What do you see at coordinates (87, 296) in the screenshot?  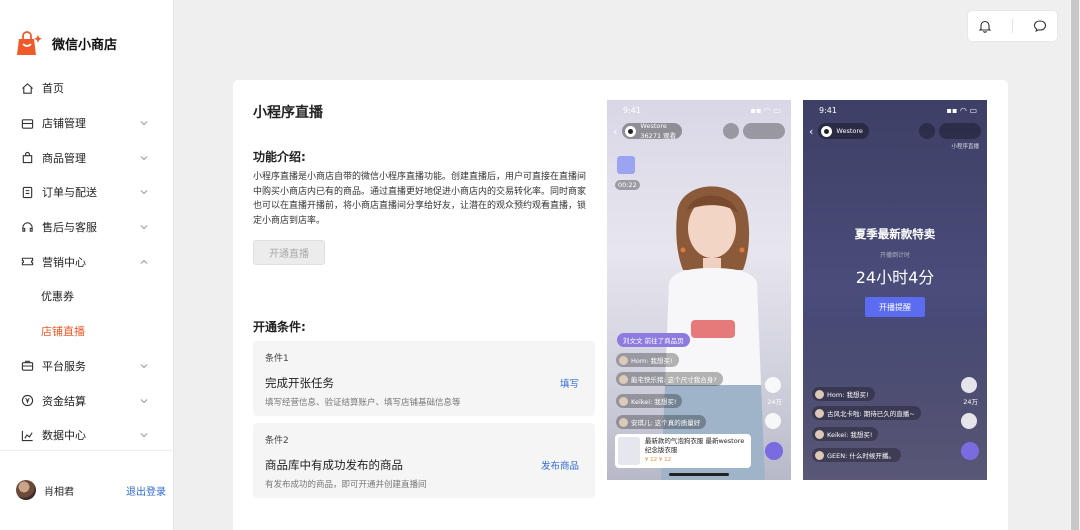 I see `sidebar-subitem-coupons: 优惠券` at bounding box center [87, 296].